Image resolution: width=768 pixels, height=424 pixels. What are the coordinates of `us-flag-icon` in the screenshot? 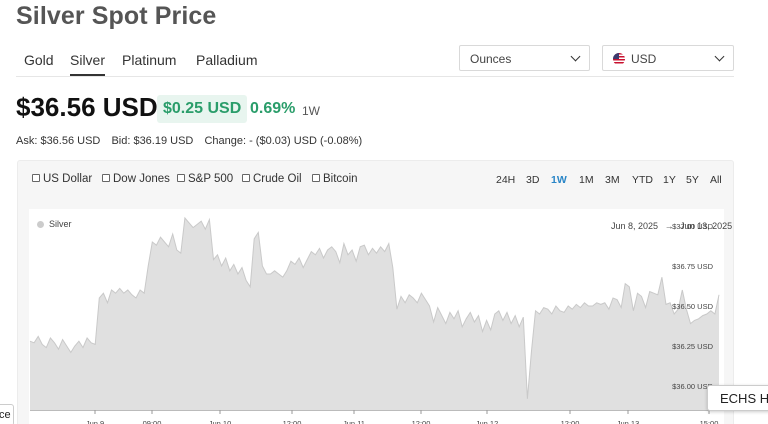 It's located at (619, 59).